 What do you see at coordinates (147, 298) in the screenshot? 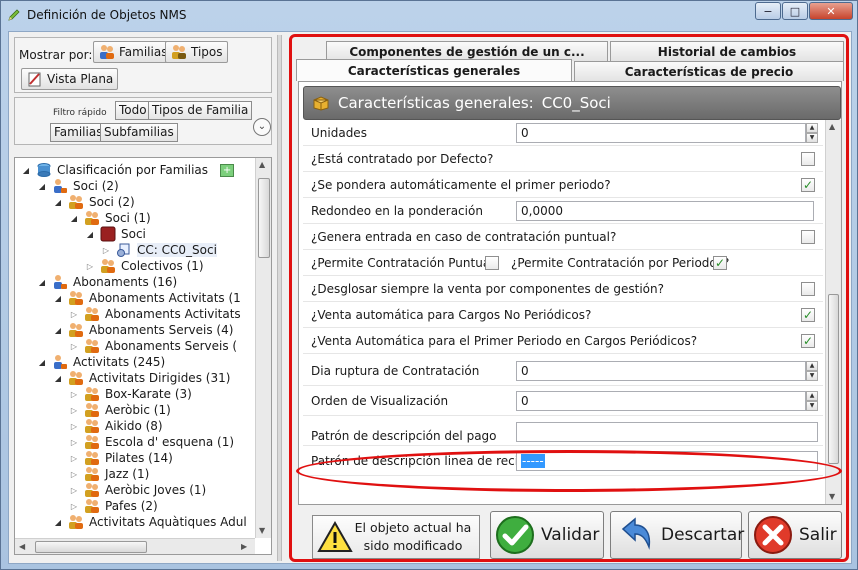
I see `tree-node: ◢ Abonaments Activitats (1` at bounding box center [147, 298].